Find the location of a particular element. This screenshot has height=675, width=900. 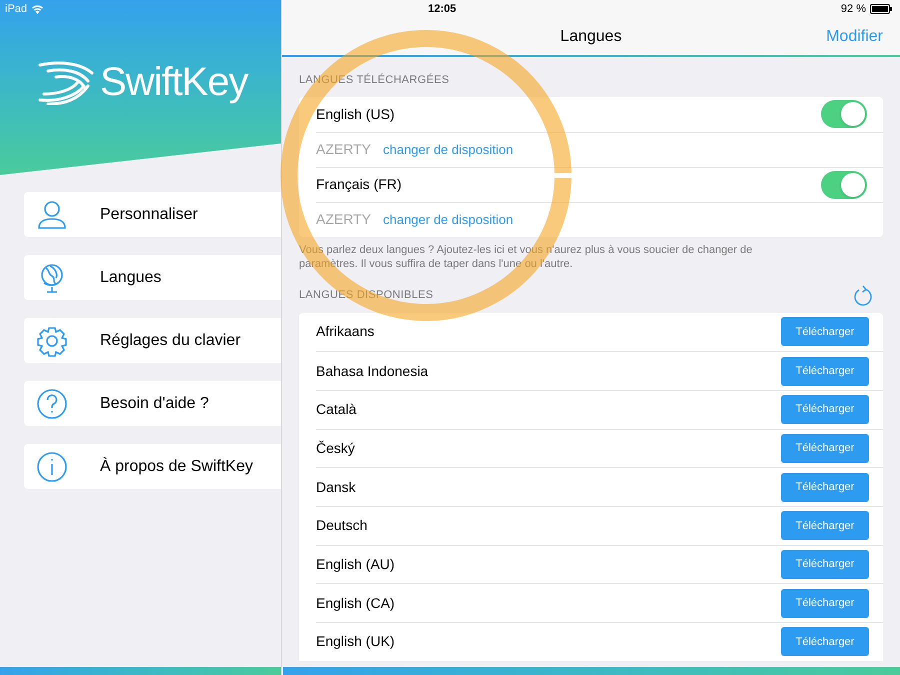

language-name: English (AU) is located at coordinates (356, 564).